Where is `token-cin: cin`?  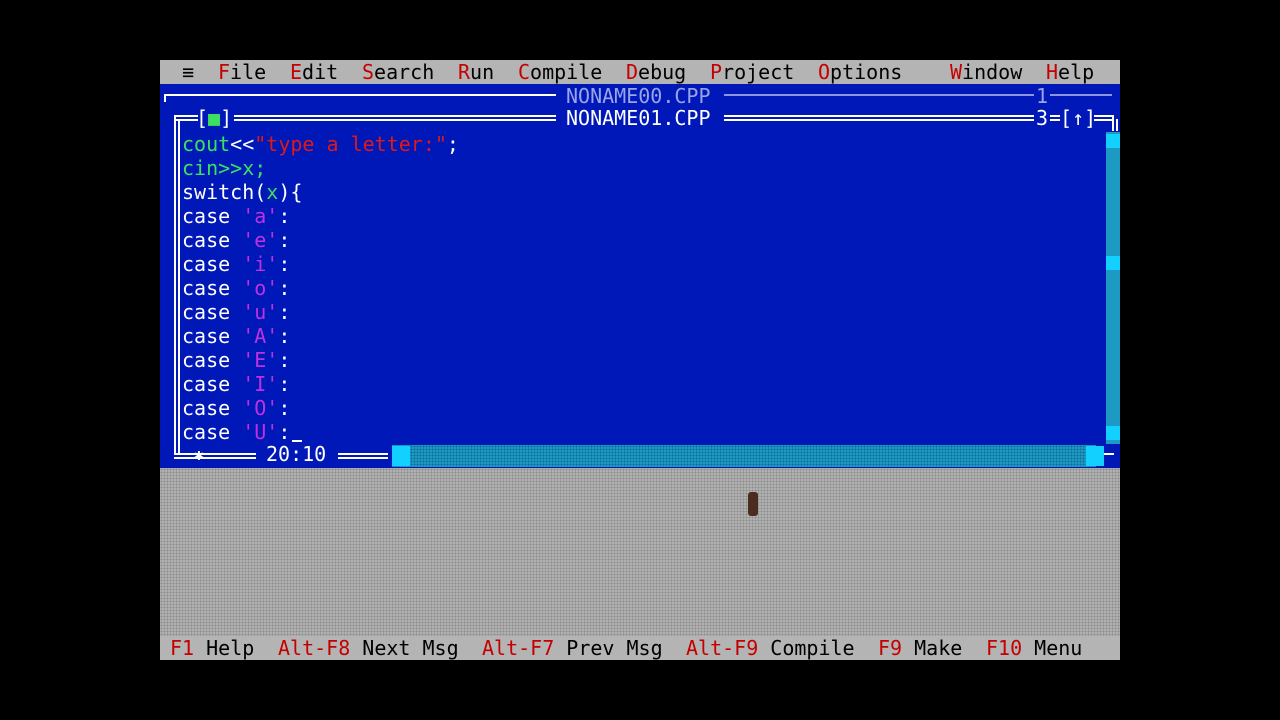 token-cin: cin is located at coordinates (200, 168).